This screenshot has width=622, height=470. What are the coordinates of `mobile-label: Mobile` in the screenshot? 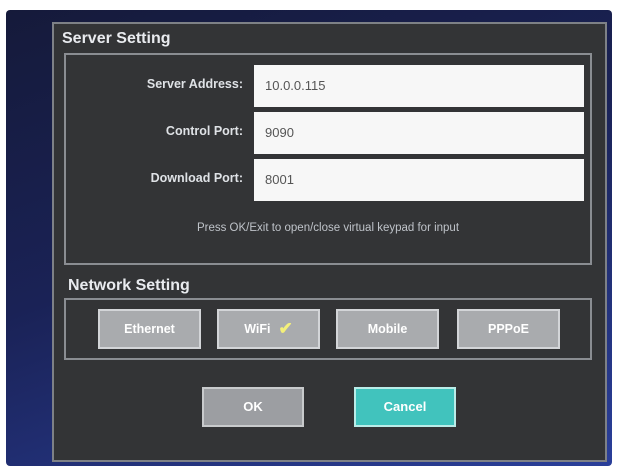 It's located at (387, 329).